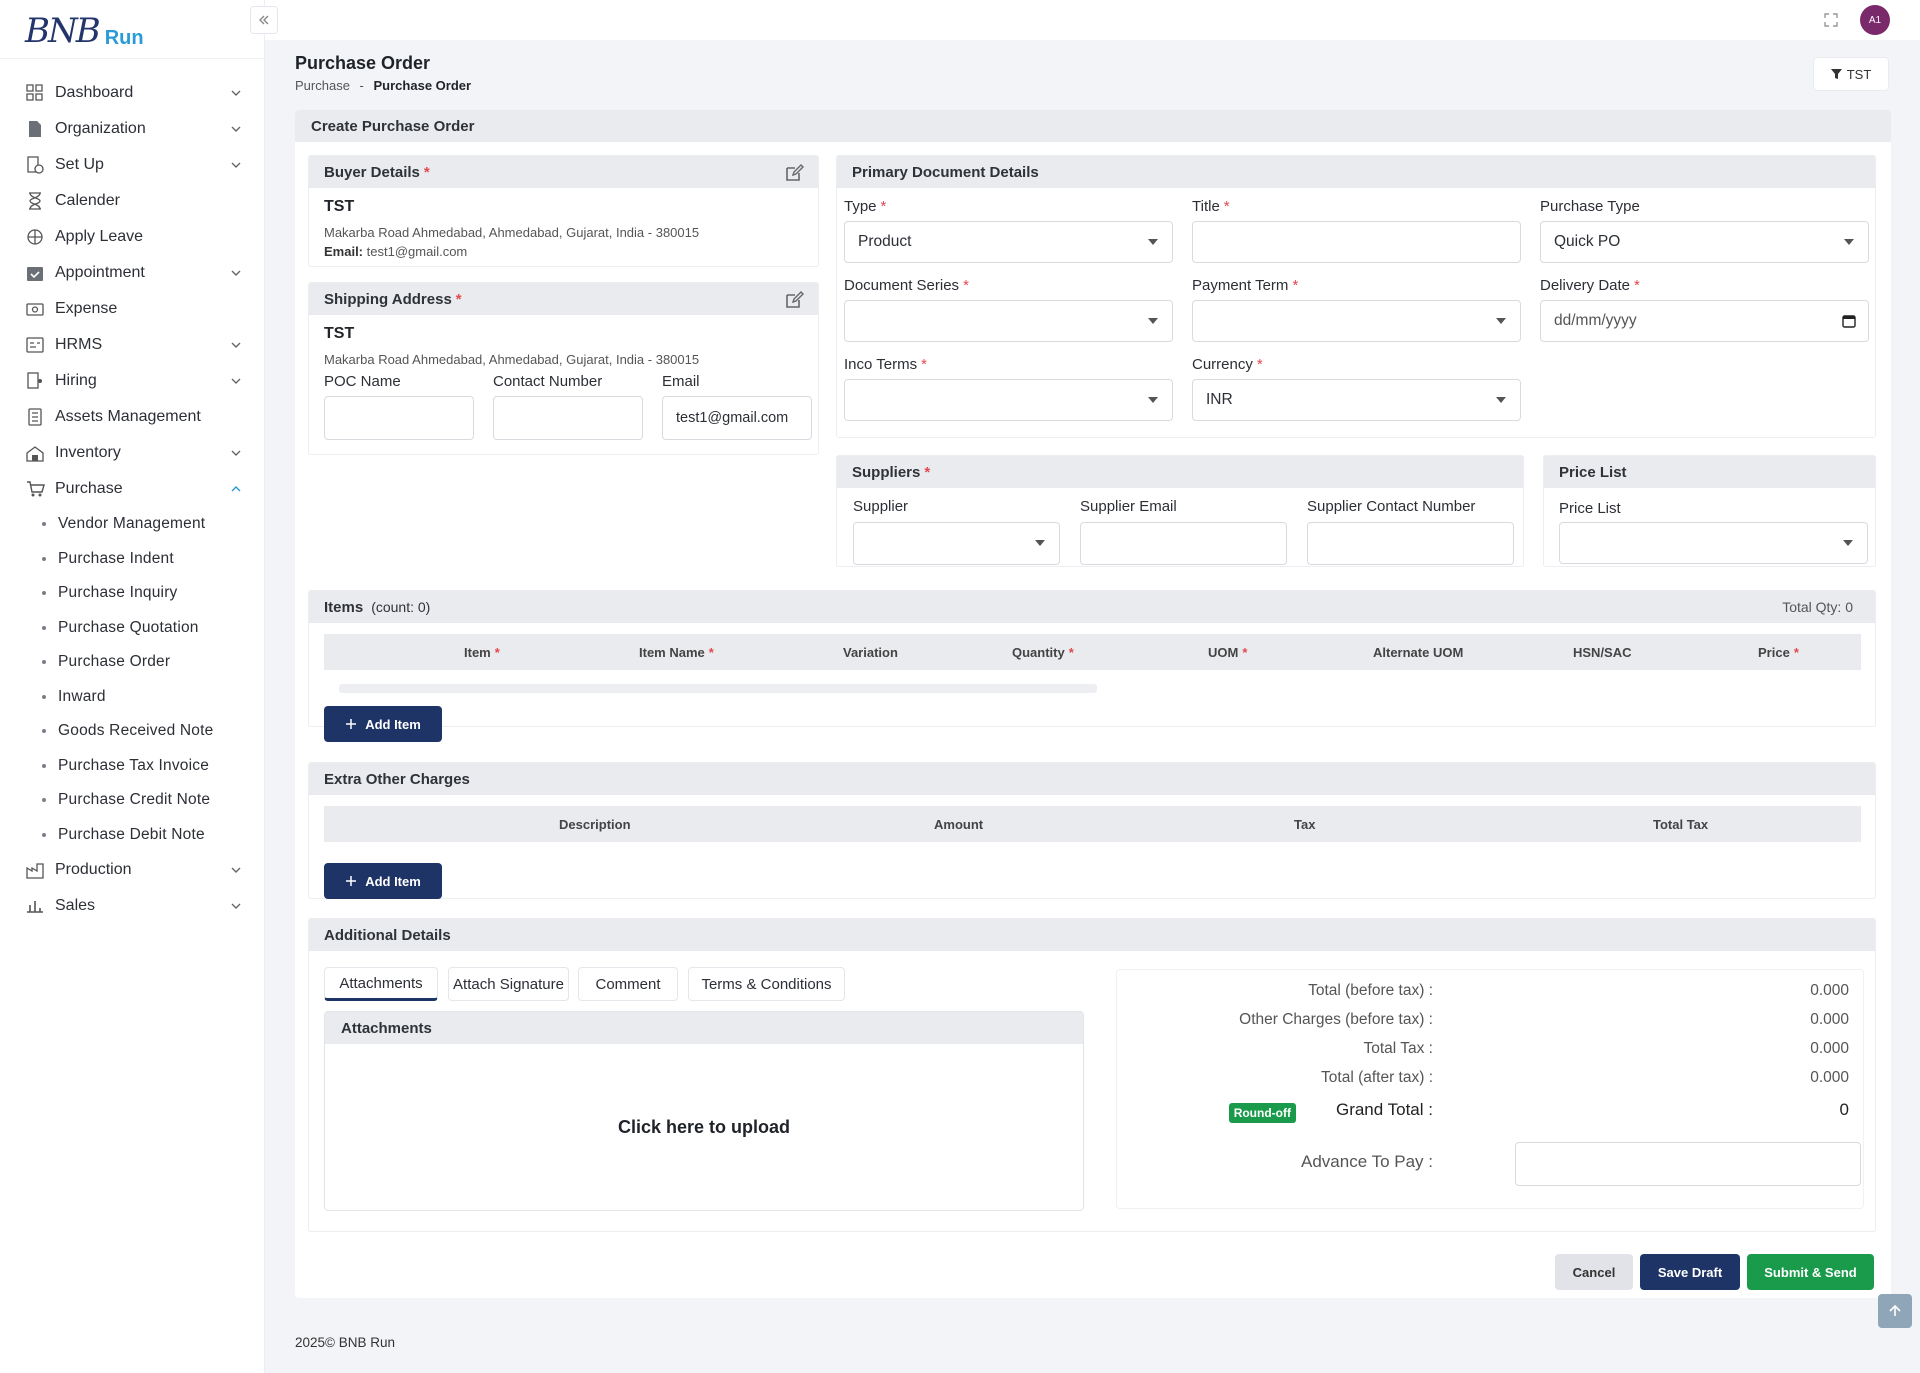  Describe the element at coordinates (1356, 400) in the screenshot. I see `currency-select: INR` at that location.